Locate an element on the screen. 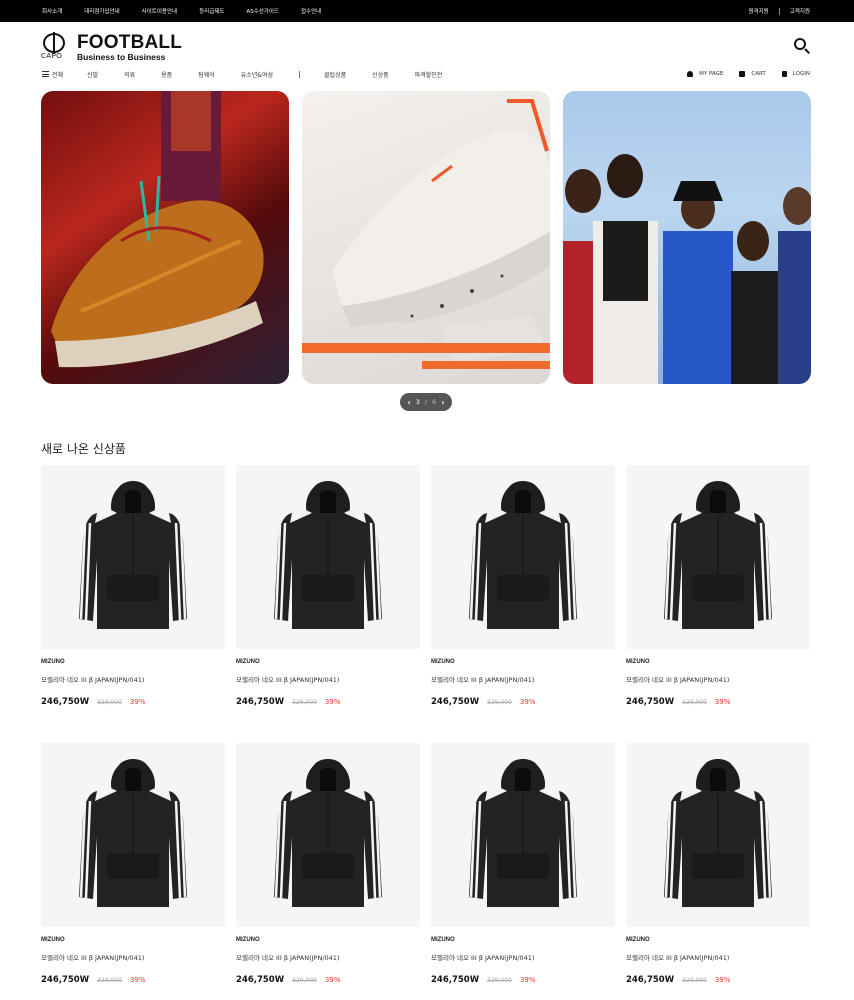  topbar-link-reception: 접수안내 is located at coordinates (311, 11).